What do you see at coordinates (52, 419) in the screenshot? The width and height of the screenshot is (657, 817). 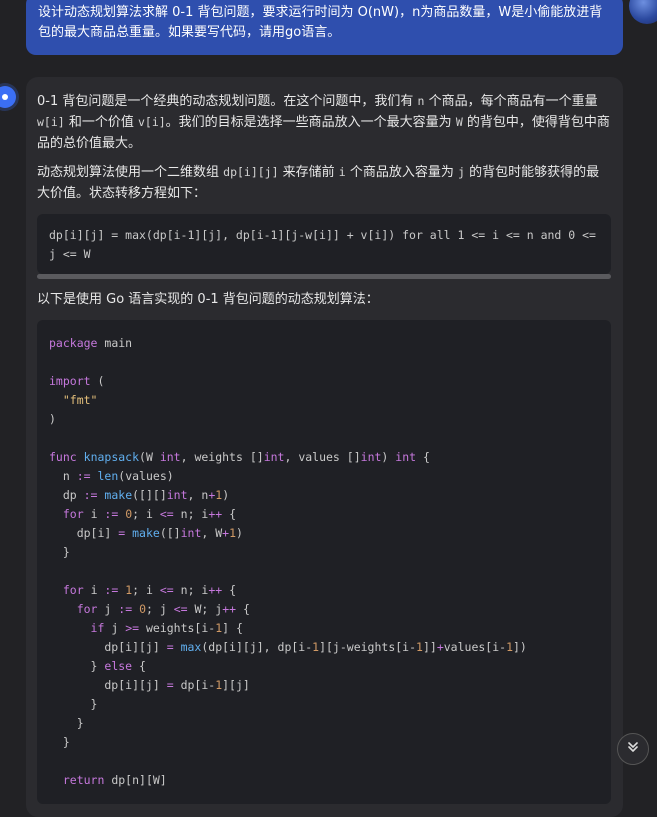 I see `code-line: )` at bounding box center [52, 419].